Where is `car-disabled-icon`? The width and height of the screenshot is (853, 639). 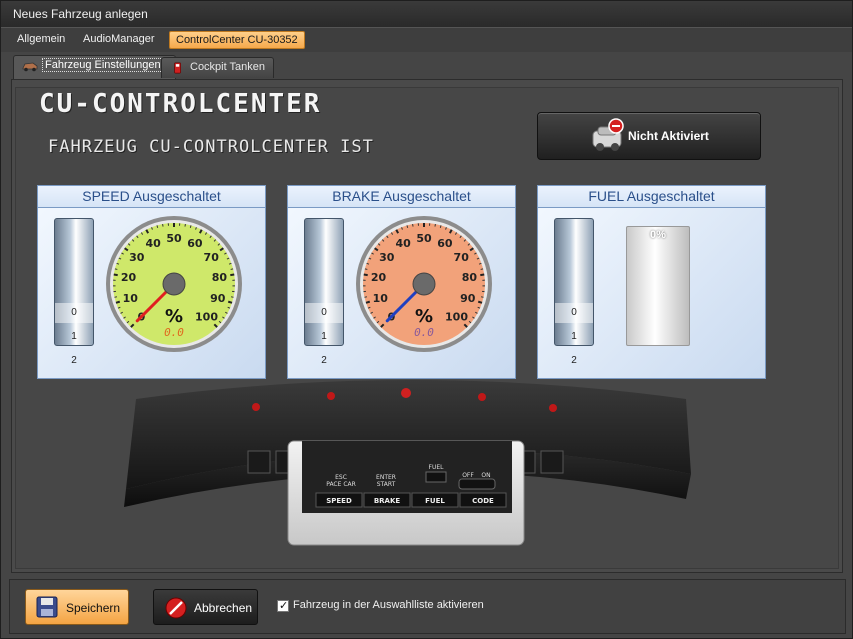
car-disabled-icon is located at coordinates (608, 134).